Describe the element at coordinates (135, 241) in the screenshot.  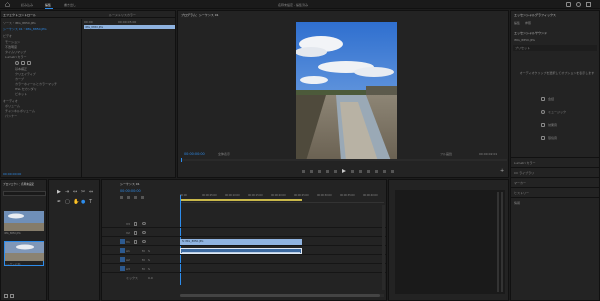
I see `lock-icon` at that location.